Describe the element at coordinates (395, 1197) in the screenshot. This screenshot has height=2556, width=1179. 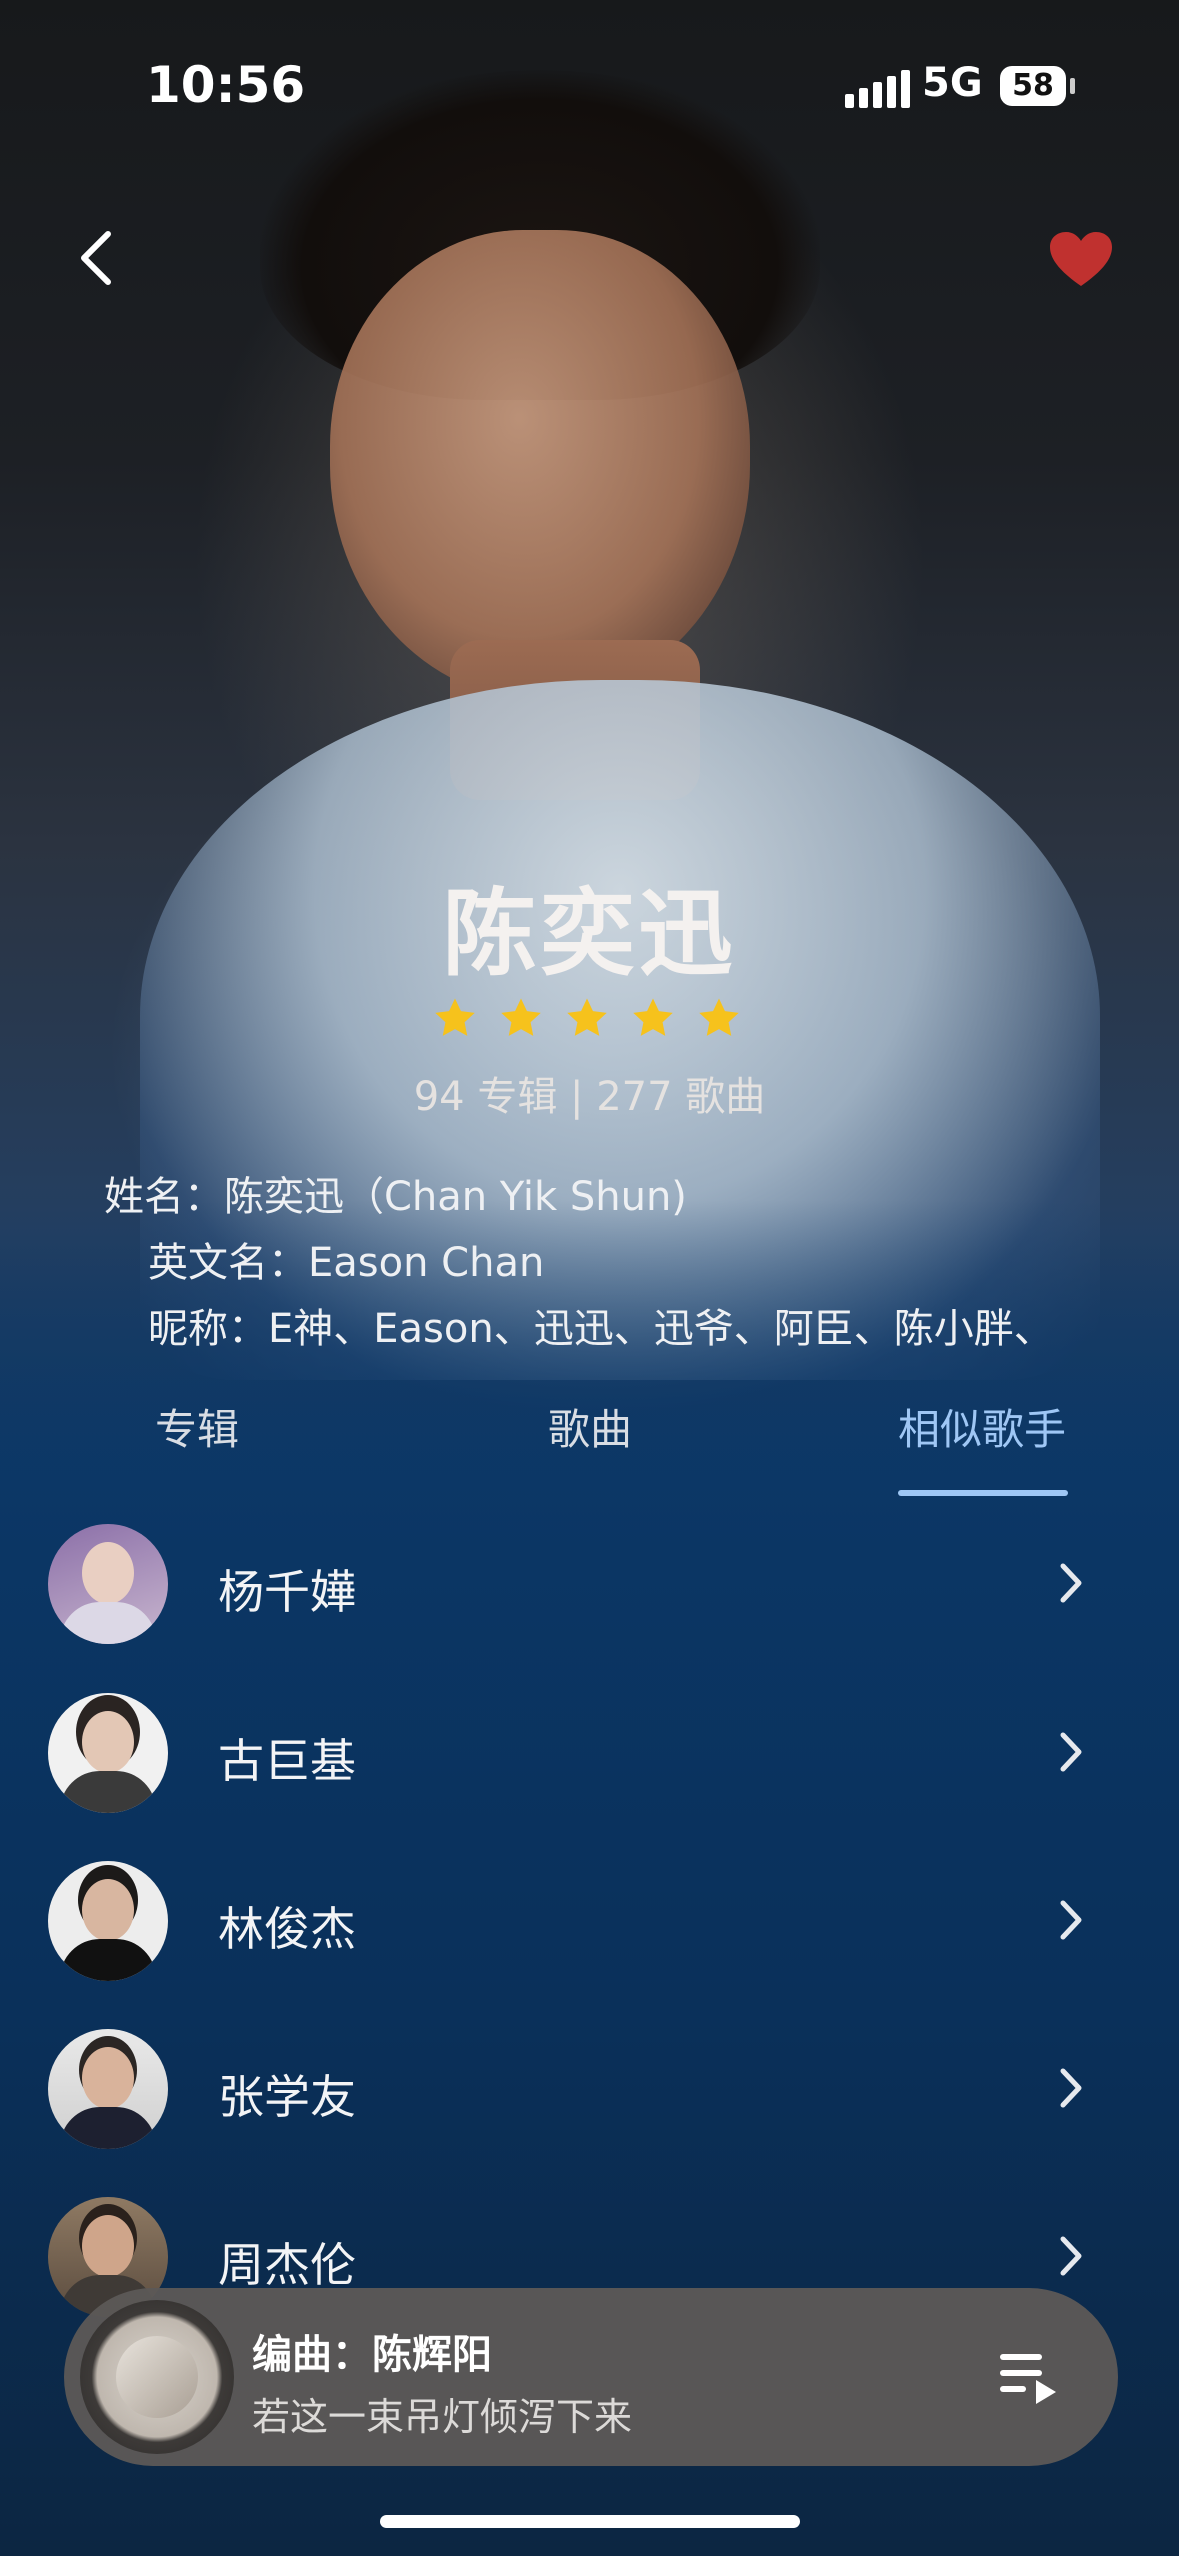
I see `artist-full-name: 姓名：陈奕迅（Chan Yik Shun)` at that location.